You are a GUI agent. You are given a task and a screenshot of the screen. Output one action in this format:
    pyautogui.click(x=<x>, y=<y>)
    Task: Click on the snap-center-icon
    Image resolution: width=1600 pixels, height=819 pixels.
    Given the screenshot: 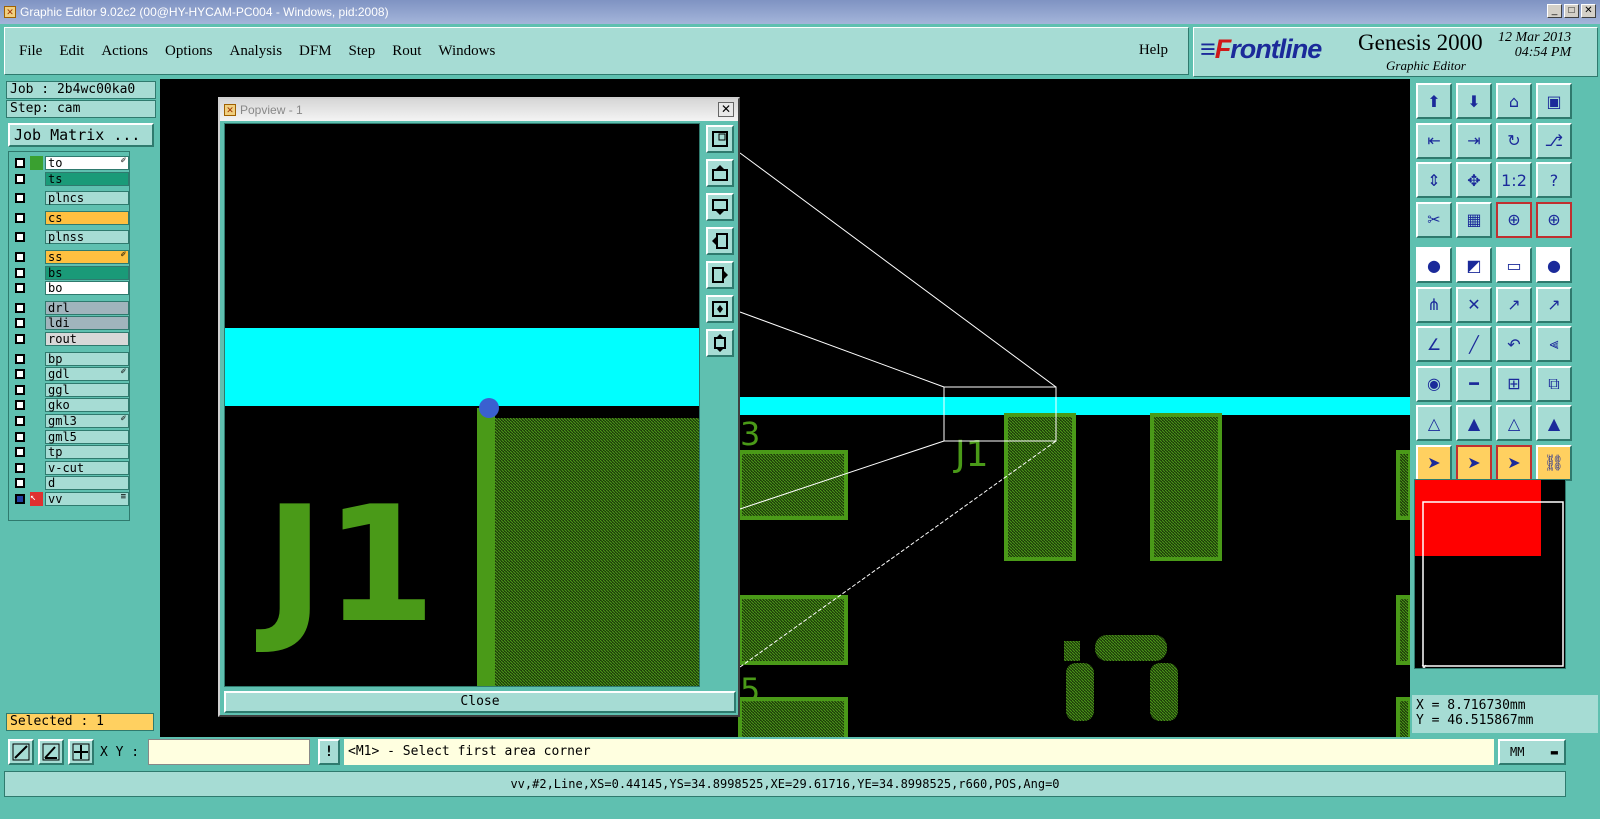 What is the action you would take?
    pyautogui.click(x=81, y=752)
    